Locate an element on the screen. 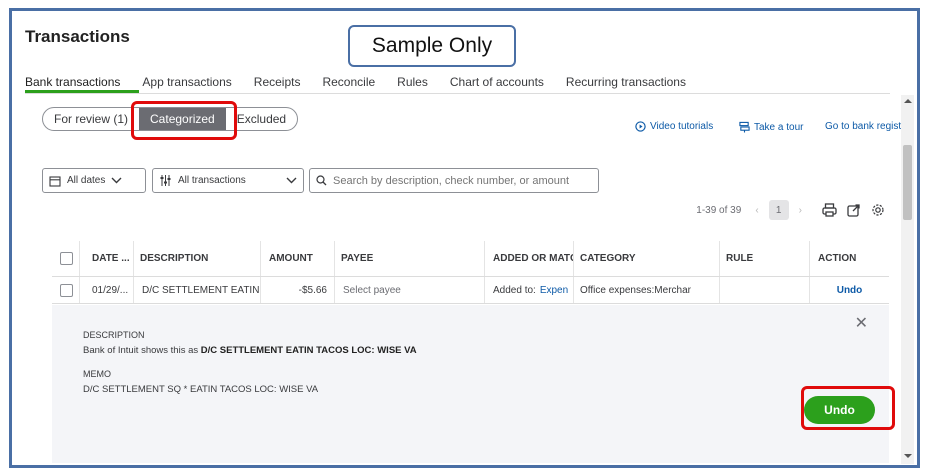  col-amount: AMOUNT is located at coordinates (298, 258).